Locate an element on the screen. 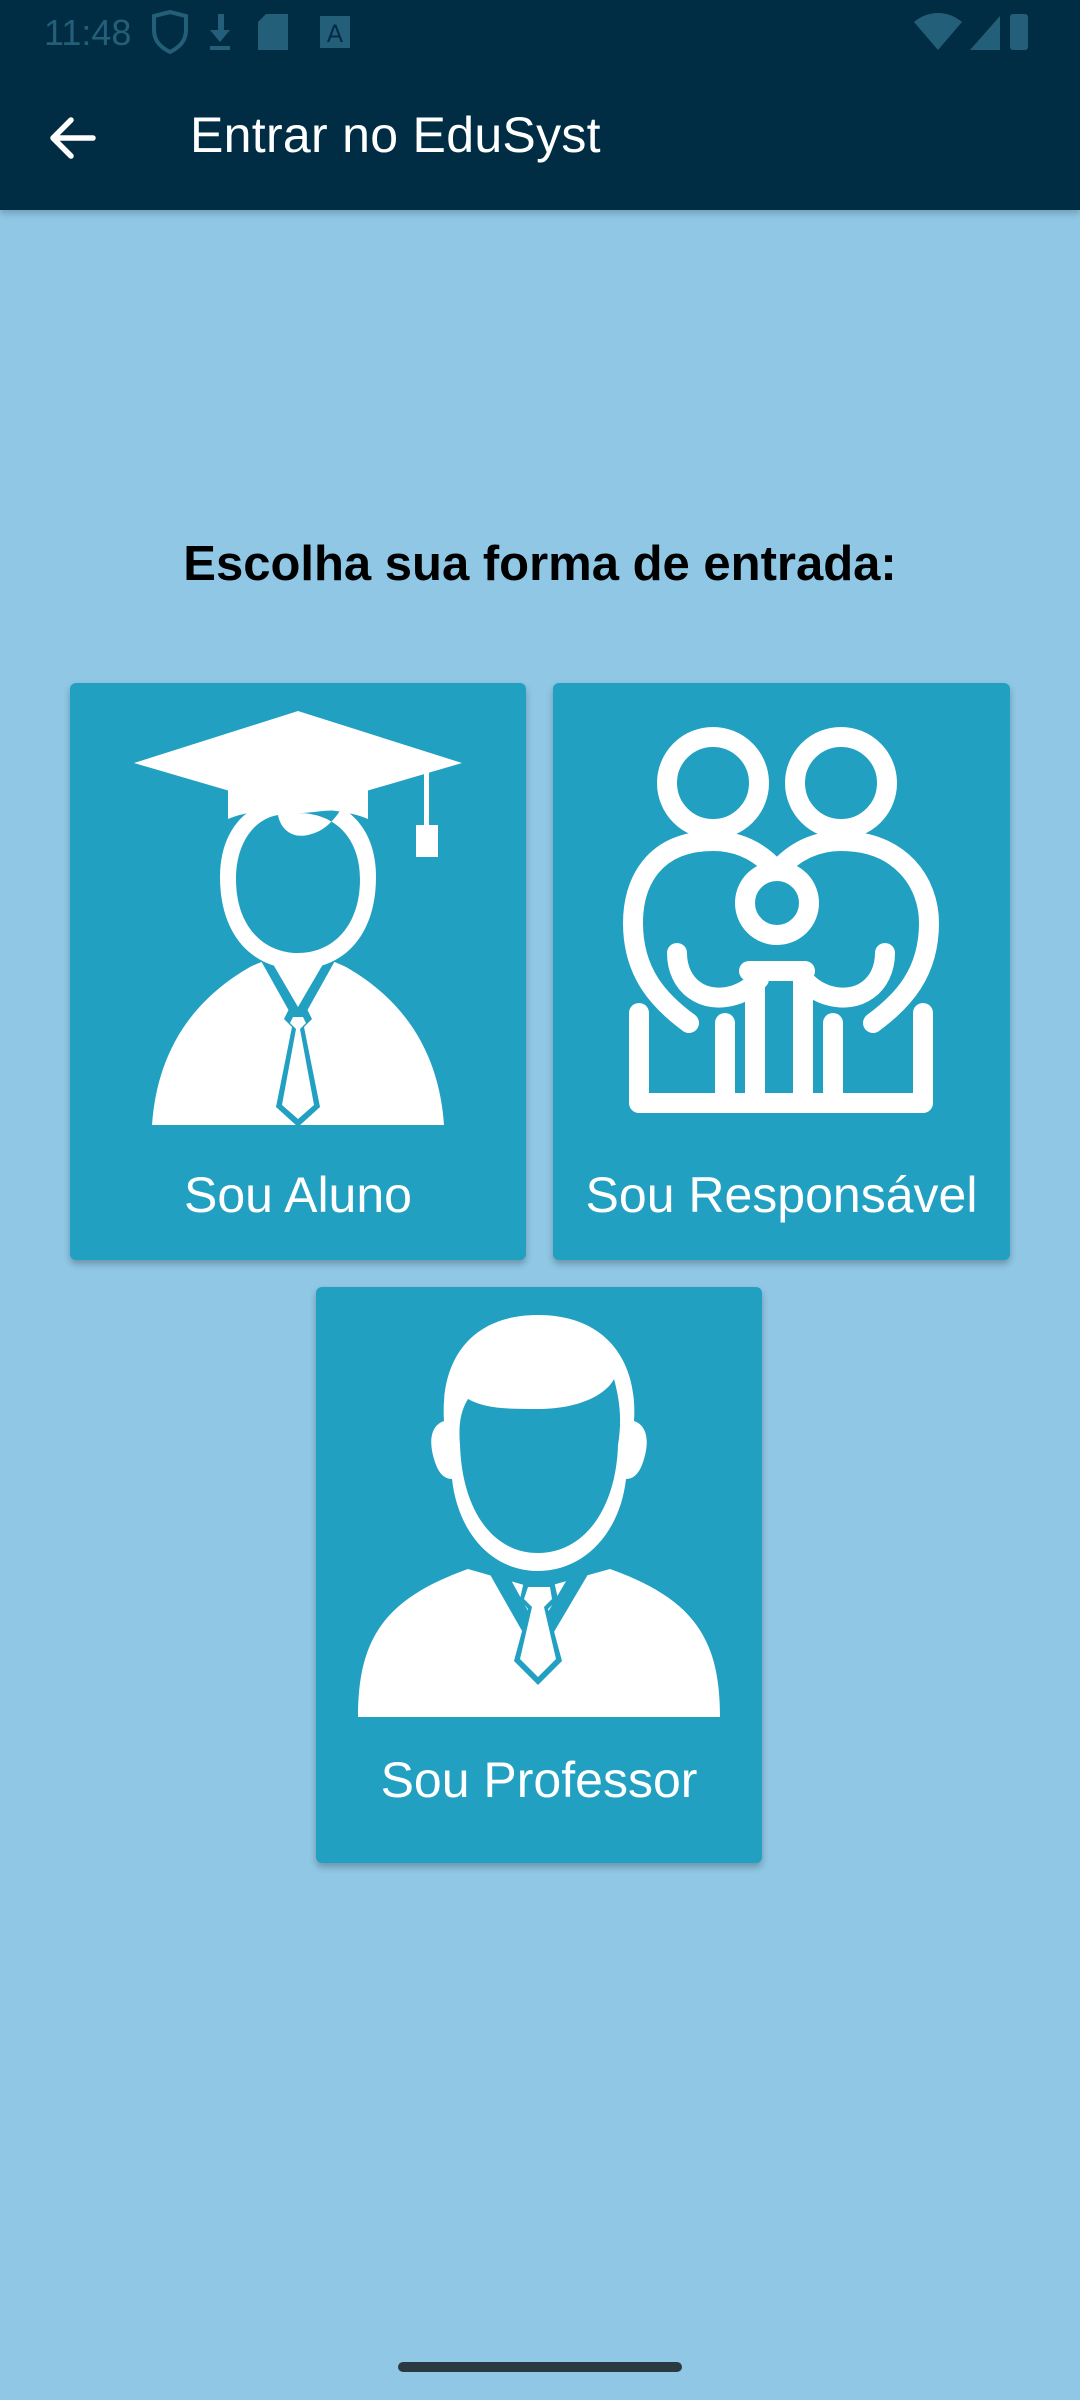 The image size is (1080, 2400). status-bar: 11:48 A is located at coordinates (540, 31).